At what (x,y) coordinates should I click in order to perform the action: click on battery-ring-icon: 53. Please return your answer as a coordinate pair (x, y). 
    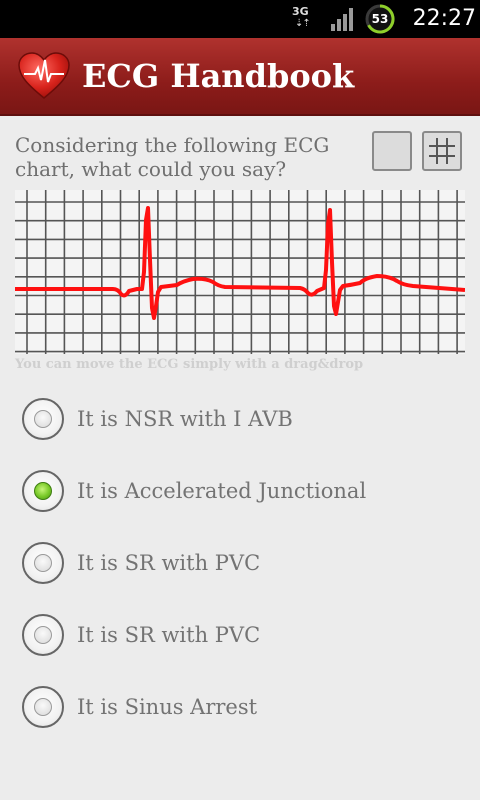
    Looking at the image, I should click on (380, 19).